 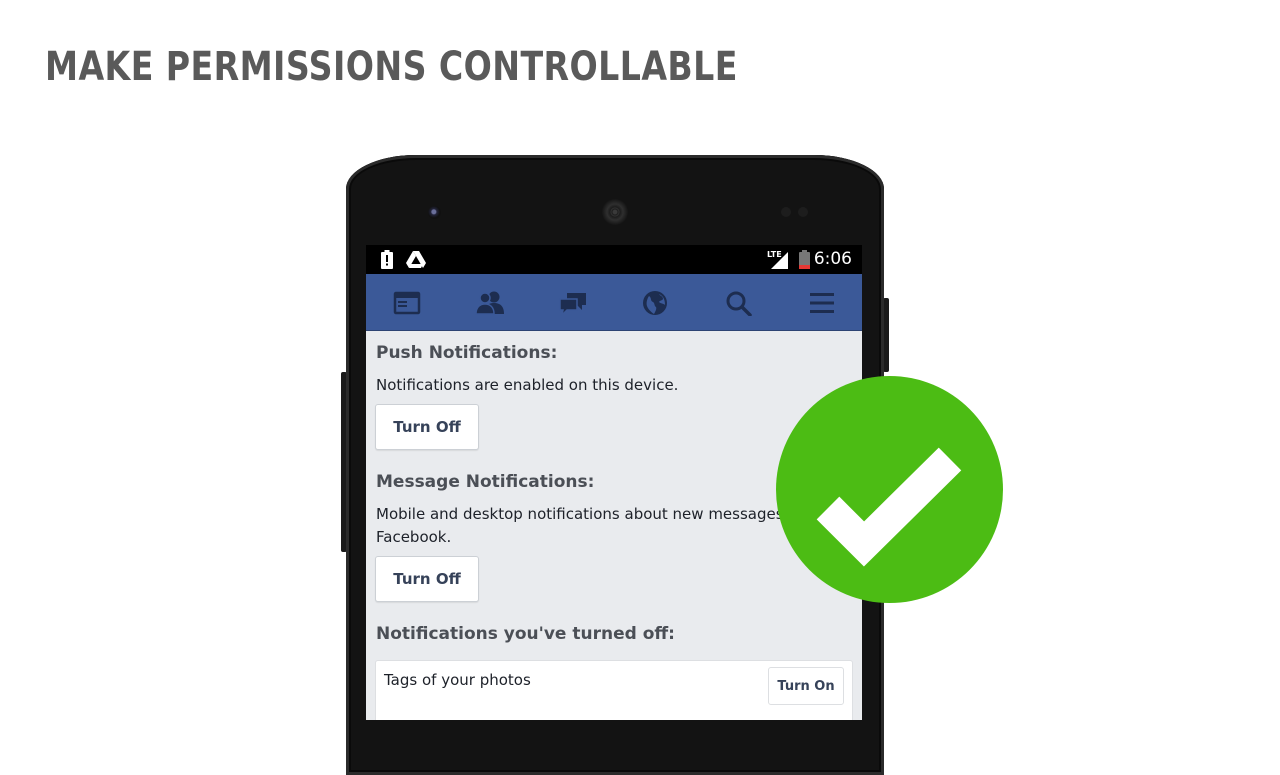 What do you see at coordinates (434, 212) in the screenshot?
I see `front-camera-icon` at bounding box center [434, 212].